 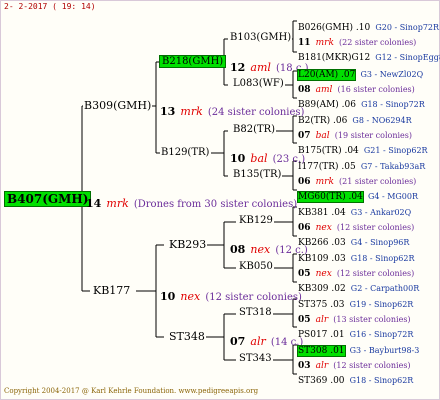 What do you see at coordinates (255, 358) in the screenshot?
I see `queen-st343: ST343` at bounding box center [255, 358].